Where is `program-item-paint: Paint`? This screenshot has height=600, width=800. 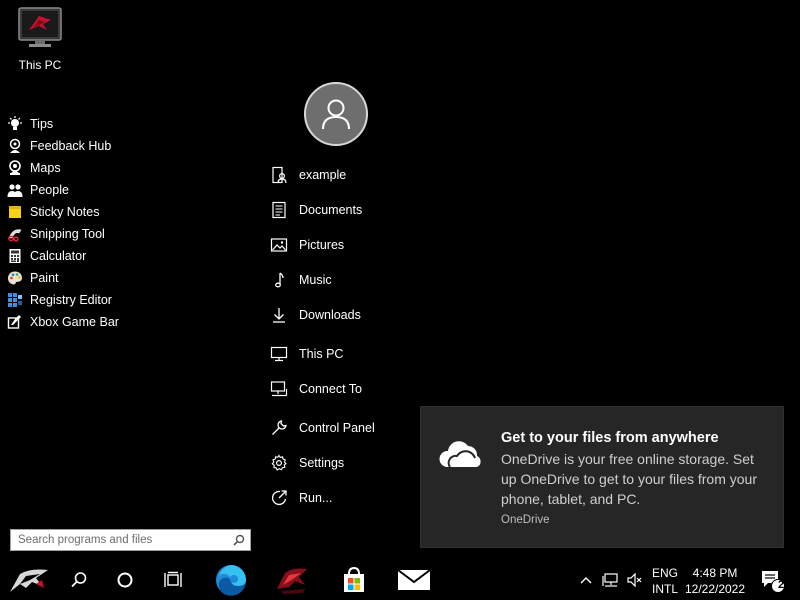
program-item-paint: Paint is located at coordinates (126, 278).